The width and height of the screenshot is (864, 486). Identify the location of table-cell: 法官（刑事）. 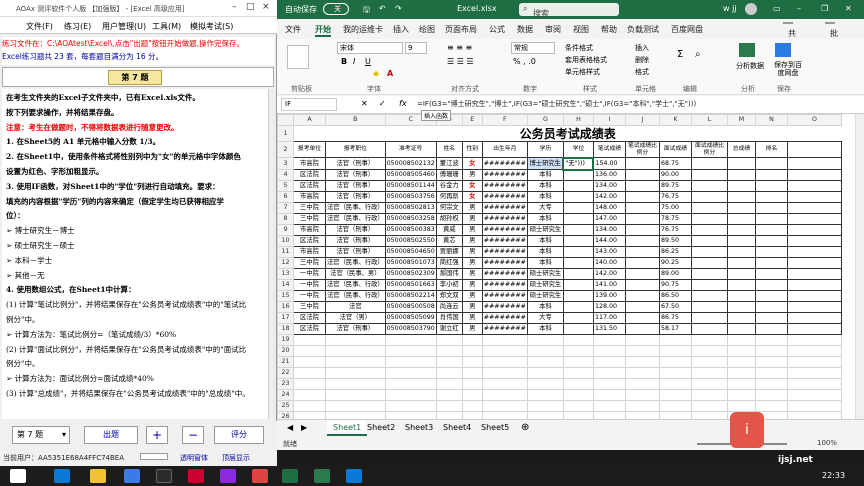
(355, 230).